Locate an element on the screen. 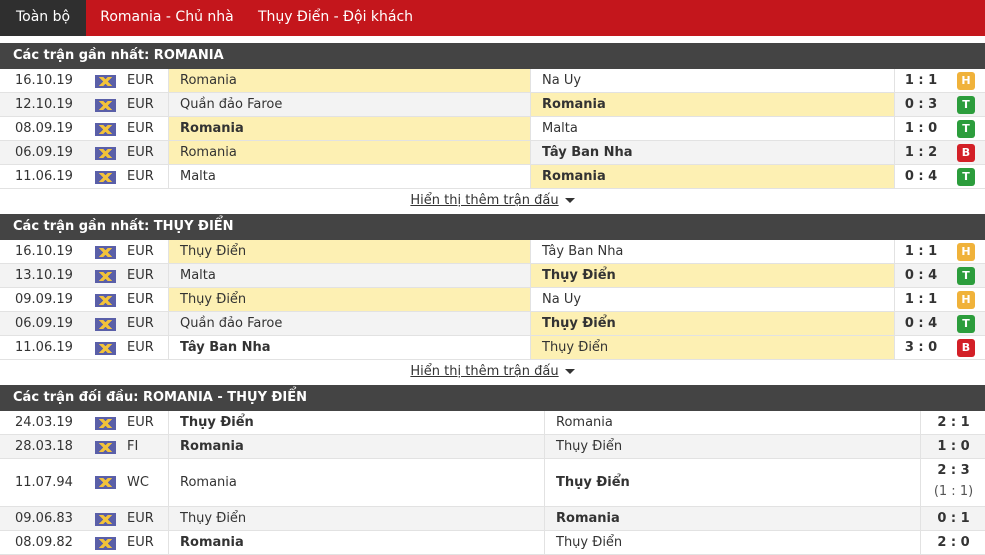  match-row: 16.10.19 EUR Romania Na Uy 1 : 1 H is located at coordinates (492, 81).